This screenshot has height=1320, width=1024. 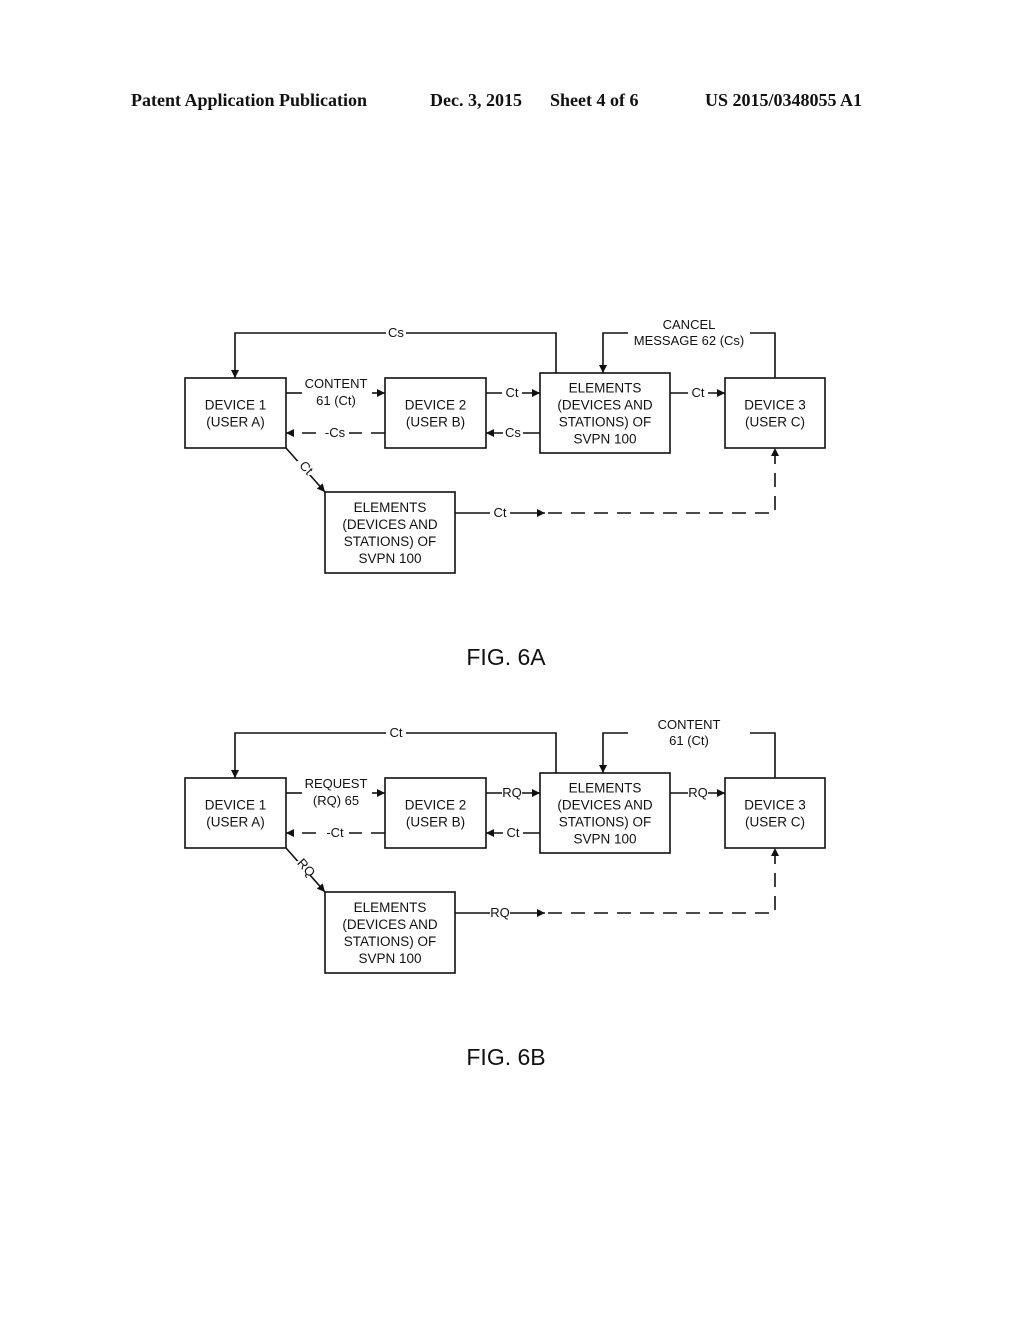 What do you see at coordinates (512, 392) in the screenshot?
I see `d2-elements-label: Ct` at bounding box center [512, 392].